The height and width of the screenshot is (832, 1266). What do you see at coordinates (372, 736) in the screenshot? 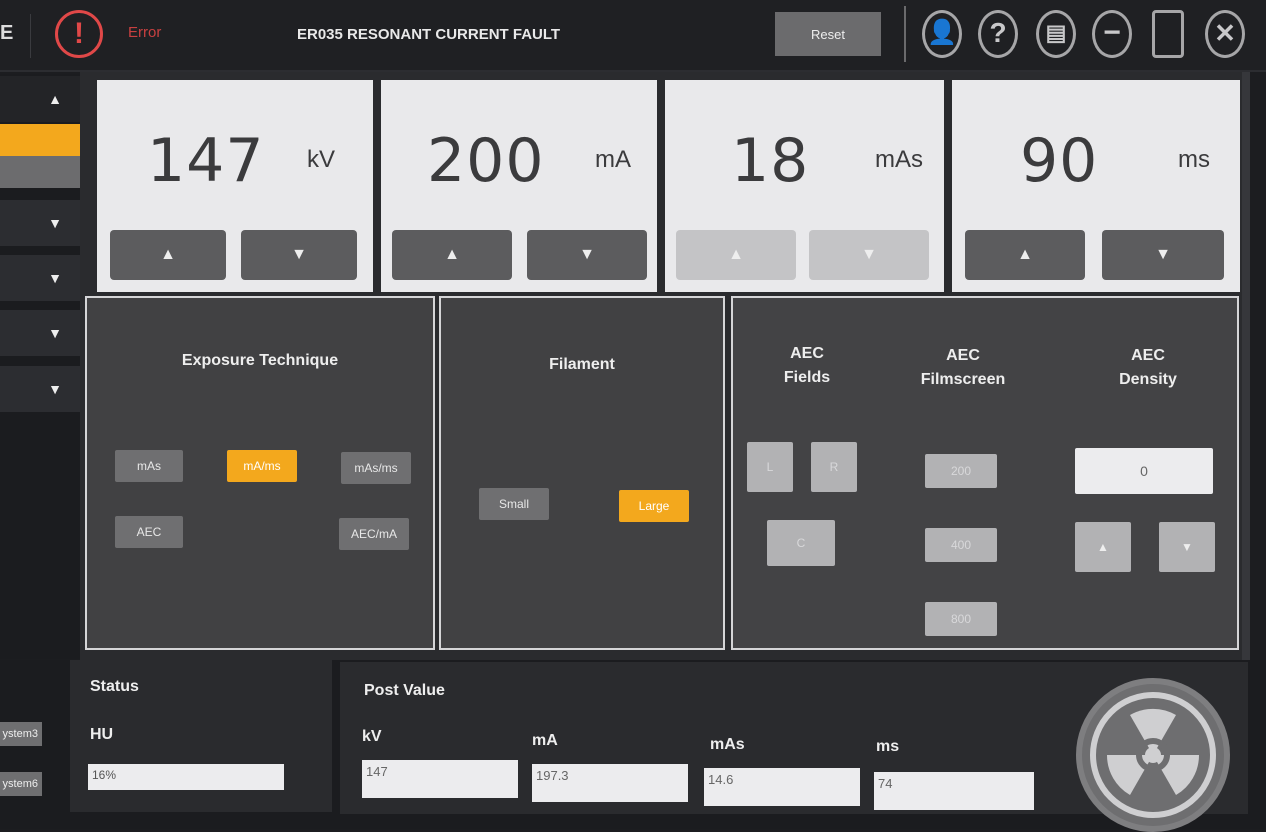
I see `post-kv-label: kV` at bounding box center [372, 736].